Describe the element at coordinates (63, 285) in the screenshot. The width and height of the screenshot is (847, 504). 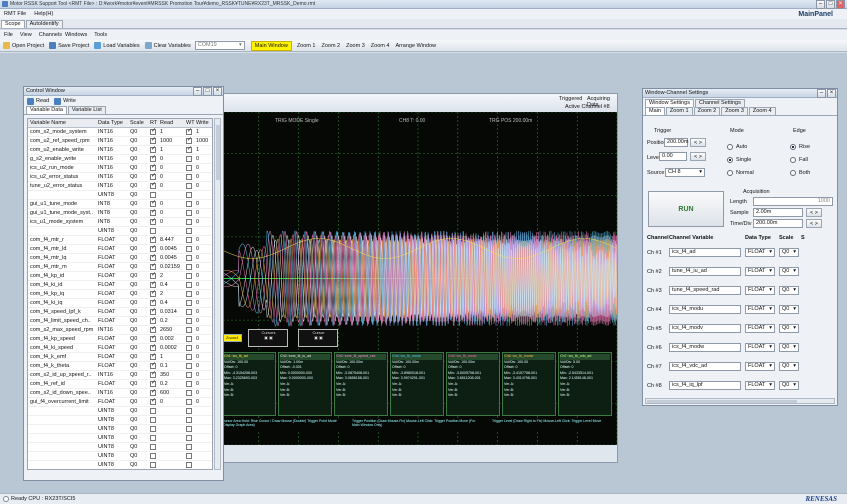
I see `variable-name-cell: com_f4_ki_id` at that location.